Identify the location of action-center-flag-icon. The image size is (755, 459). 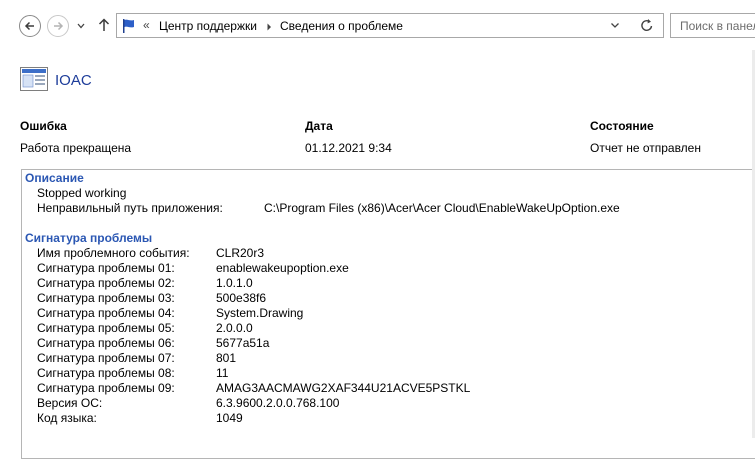
(128, 26).